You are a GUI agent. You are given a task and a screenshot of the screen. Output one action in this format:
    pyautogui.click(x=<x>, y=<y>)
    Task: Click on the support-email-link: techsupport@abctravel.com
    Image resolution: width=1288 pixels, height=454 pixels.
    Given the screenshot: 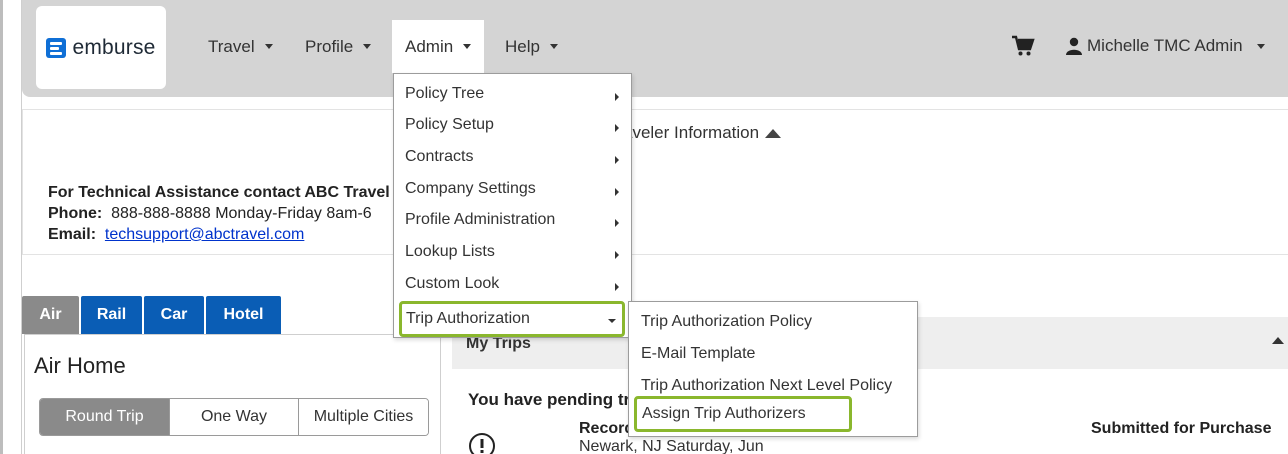 What is the action you would take?
    pyautogui.click(x=204, y=234)
    